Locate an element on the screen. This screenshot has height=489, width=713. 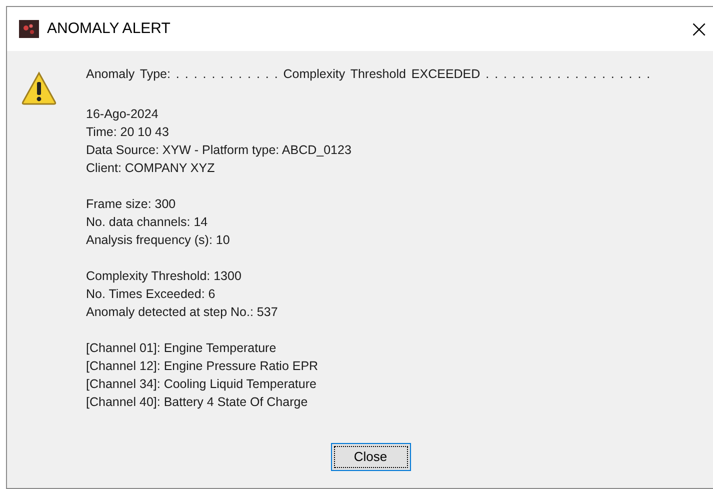
detail-line: [Channel 40]: Battery 4 State Of Charge is located at coordinates (197, 402).